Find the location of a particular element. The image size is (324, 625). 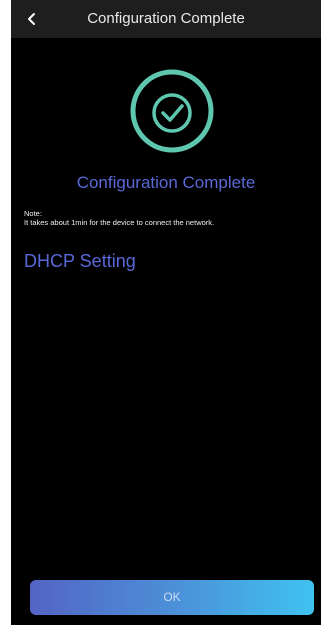

chevron-left-icon is located at coordinates (31, 19).